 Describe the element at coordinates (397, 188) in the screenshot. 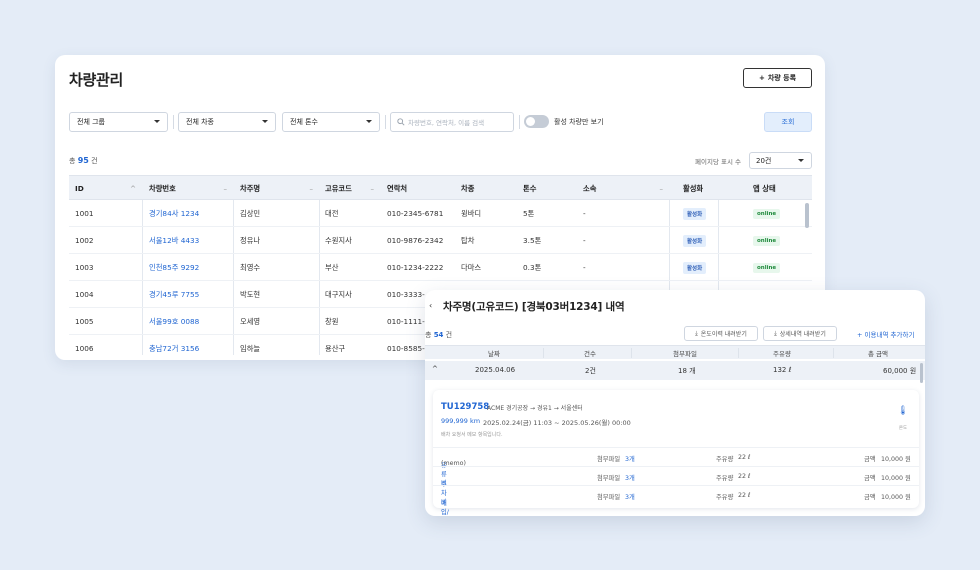

I see `column-header-phone: 연락처` at that location.